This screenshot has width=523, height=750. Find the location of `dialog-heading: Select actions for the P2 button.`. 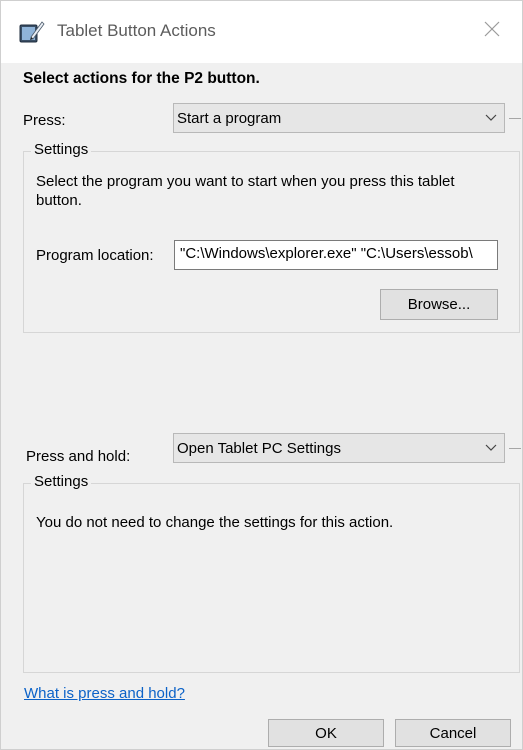

dialog-heading: Select actions for the P2 button. is located at coordinates (141, 78).